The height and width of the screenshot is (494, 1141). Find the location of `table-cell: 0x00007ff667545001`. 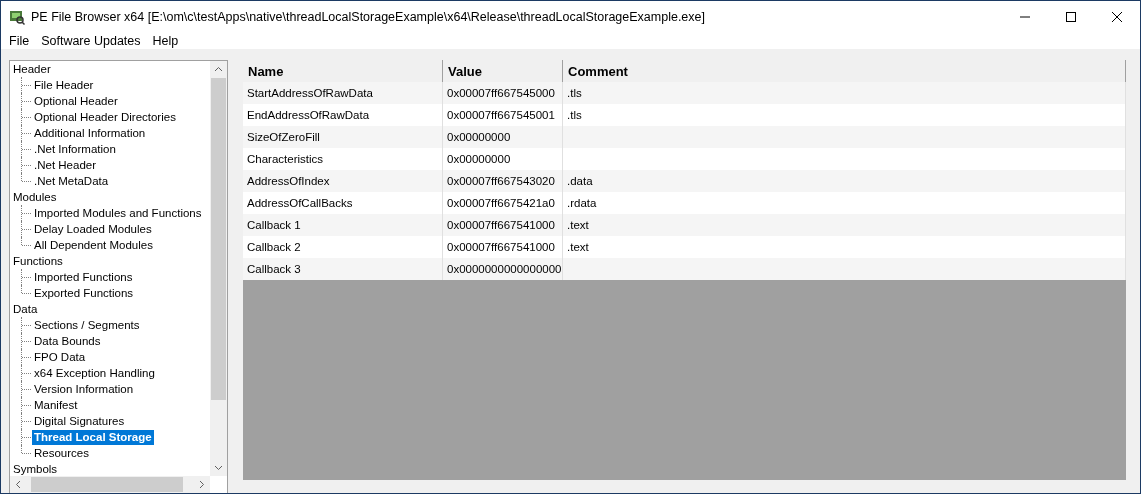

table-cell: 0x00007ff667545001 is located at coordinates (503, 115).